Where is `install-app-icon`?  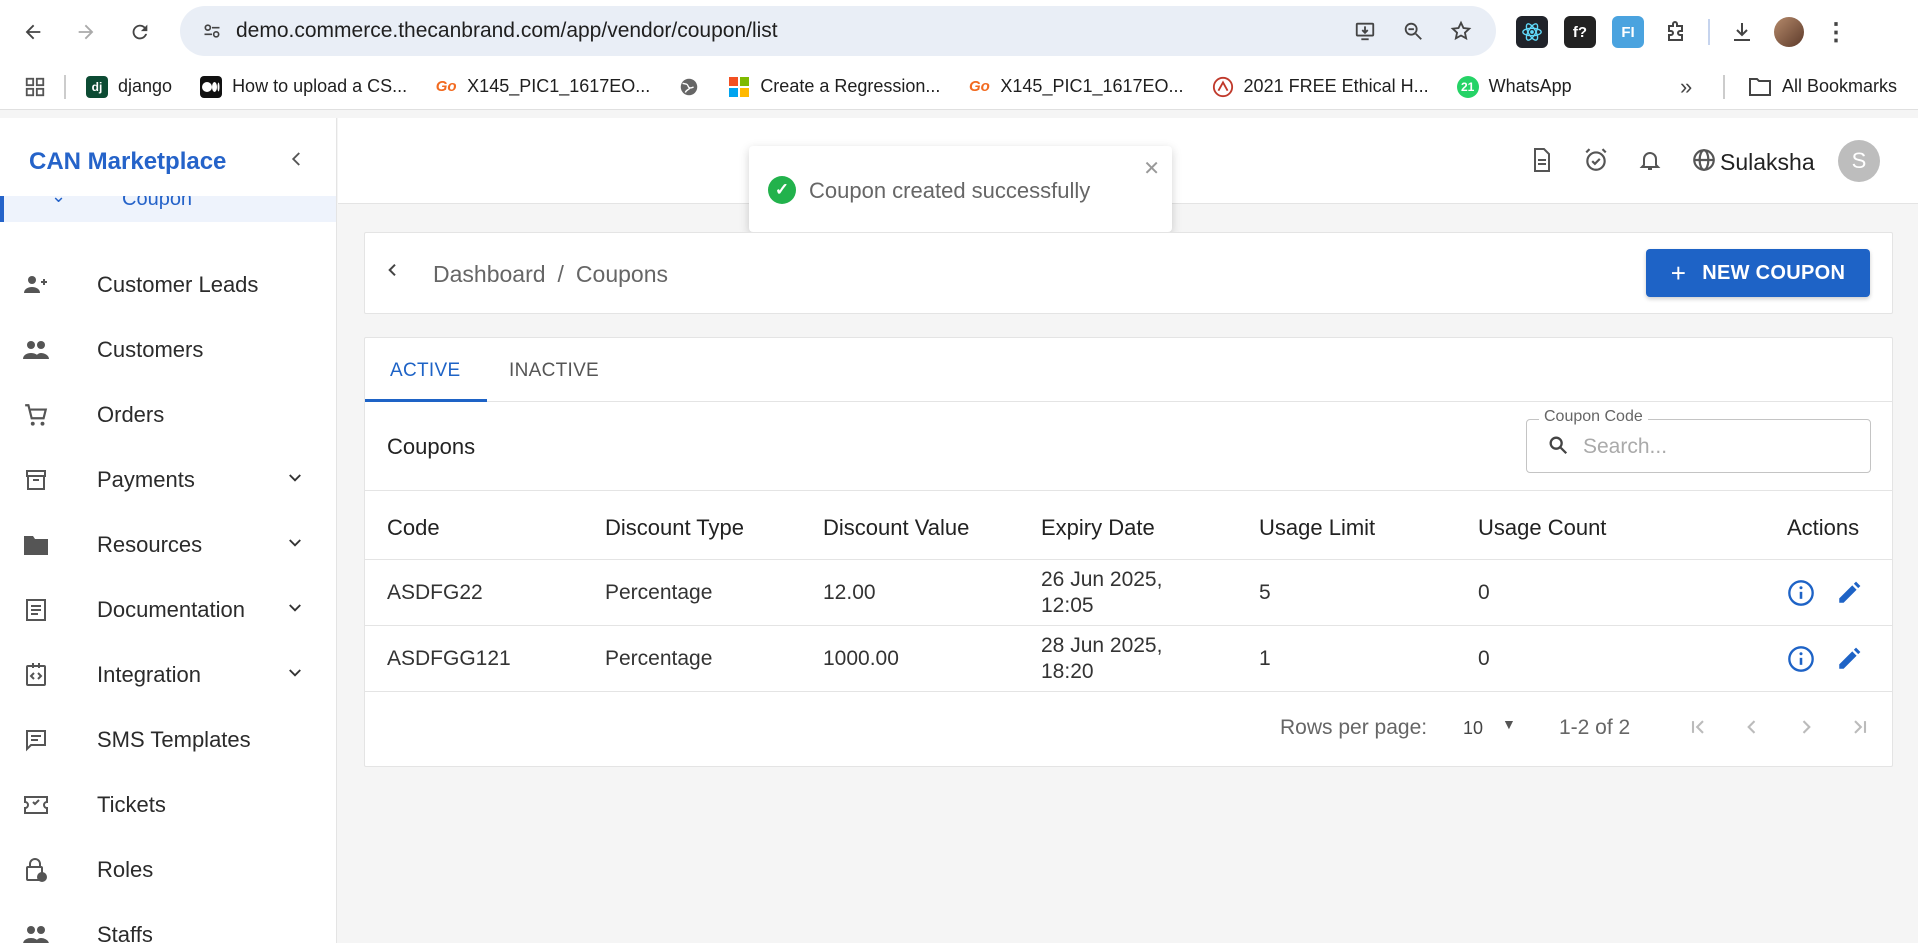 install-app-icon is located at coordinates (1365, 31).